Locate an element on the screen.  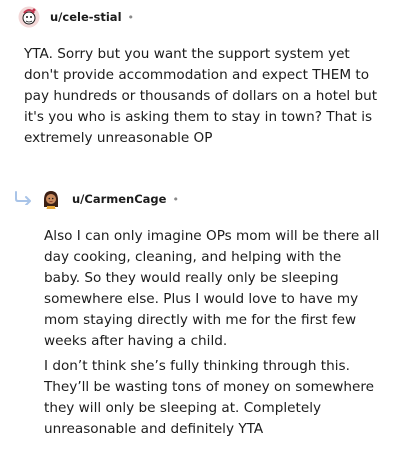
snoo-avatar-icon is located at coordinates (29, 17).